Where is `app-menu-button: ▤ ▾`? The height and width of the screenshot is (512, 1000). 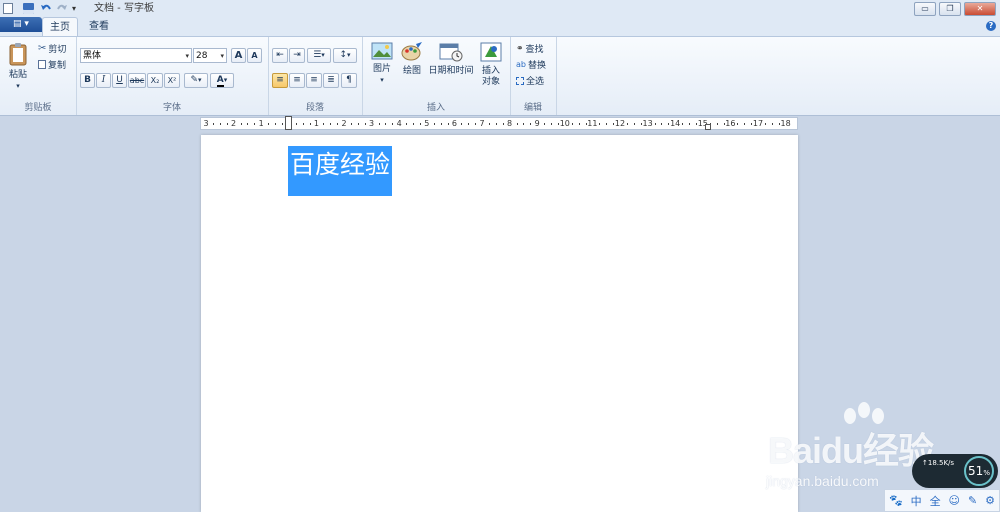 app-menu-button: ▤ ▾ is located at coordinates (21, 24).